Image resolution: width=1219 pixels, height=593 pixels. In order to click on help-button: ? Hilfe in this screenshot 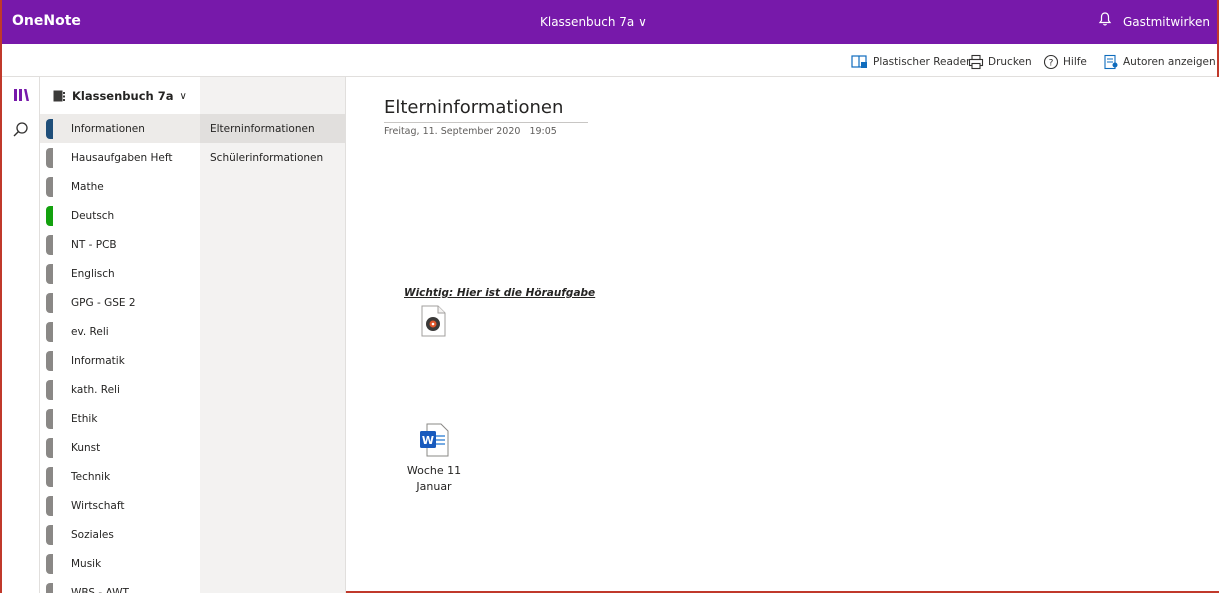, I will do `click(1065, 62)`.